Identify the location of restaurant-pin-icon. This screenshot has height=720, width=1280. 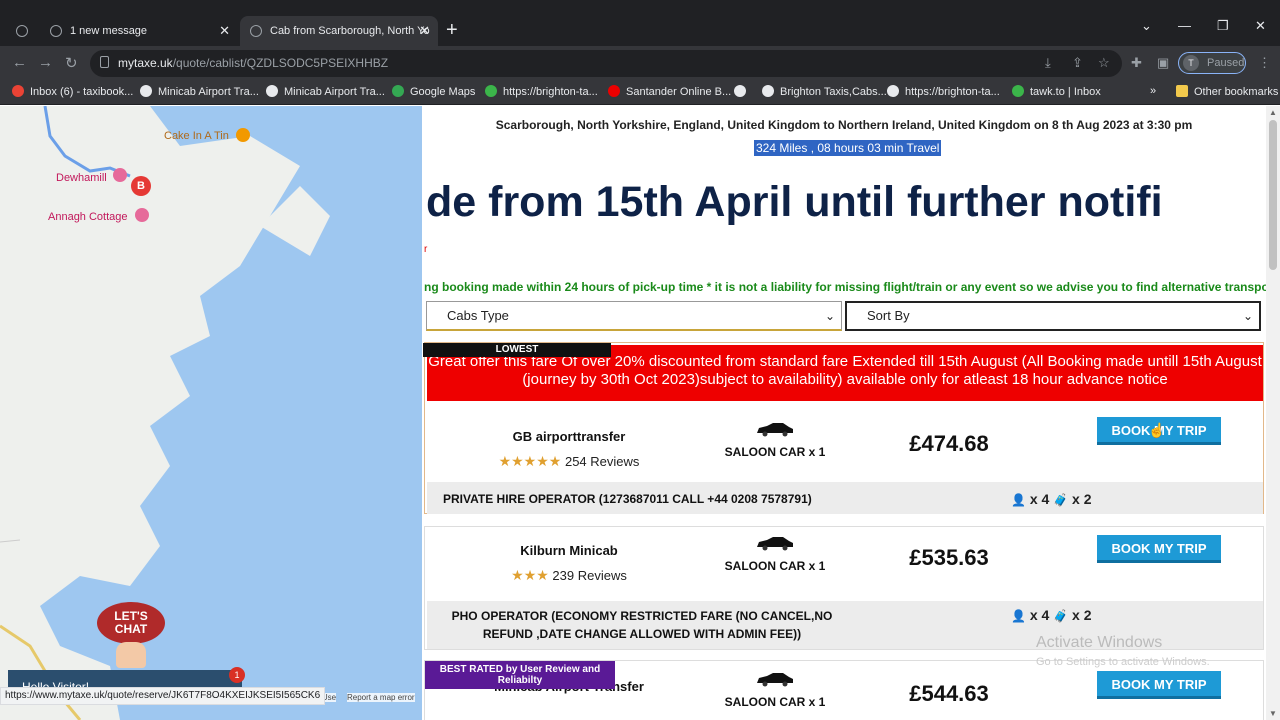
(243, 135).